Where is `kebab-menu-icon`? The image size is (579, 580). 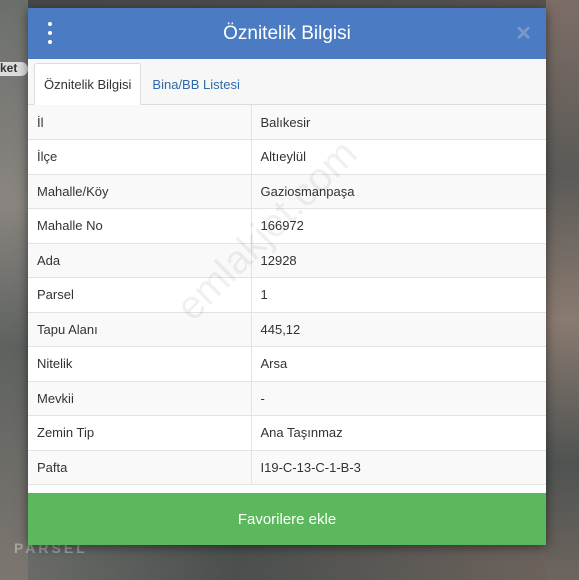
kebab-menu-icon is located at coordinates (50, 33).